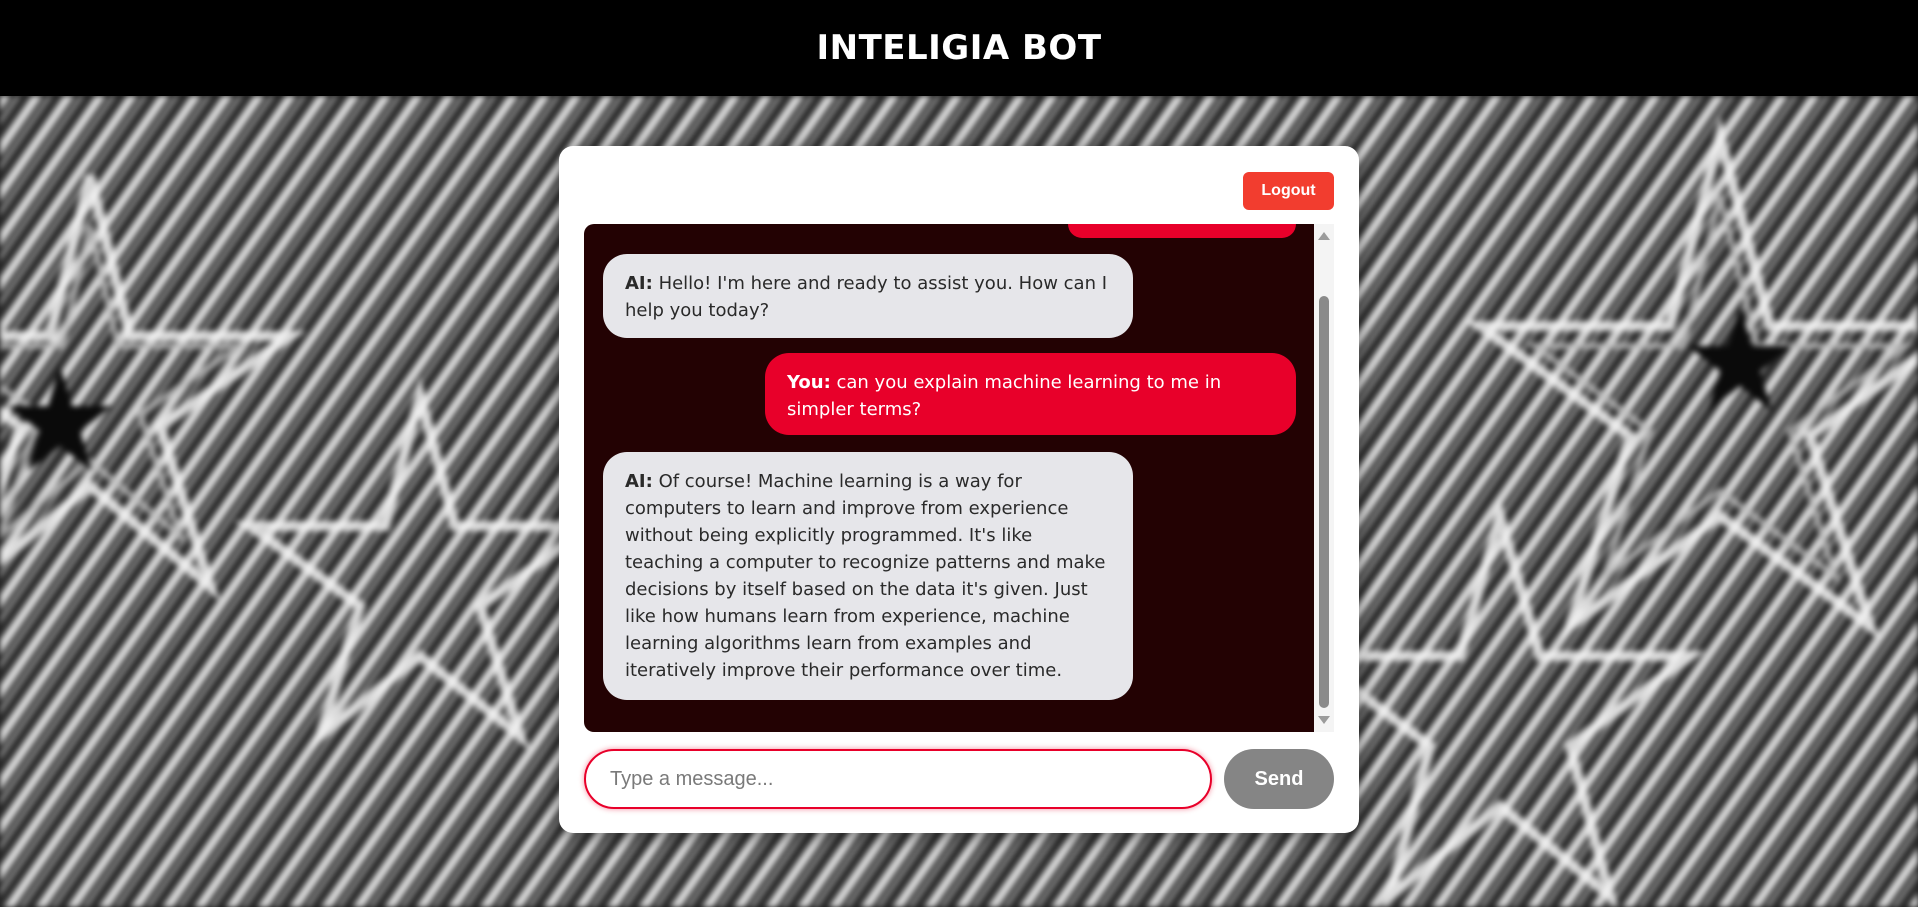 This screenshot has width=1918, height=907. I want to click on message-bubble-user-partial, so click(1182, 231).